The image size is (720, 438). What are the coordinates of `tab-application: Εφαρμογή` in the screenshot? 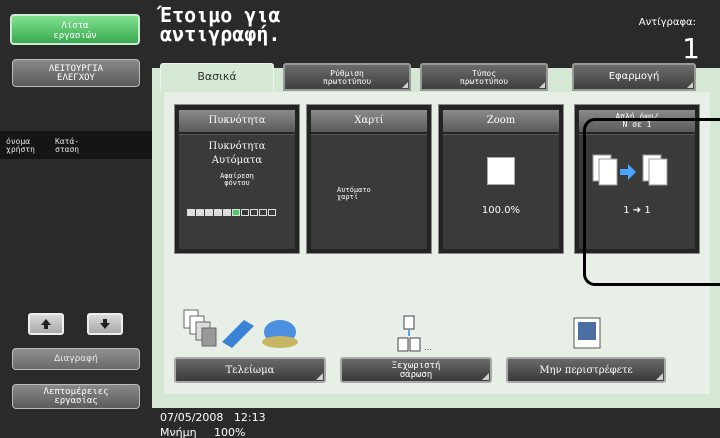 It's located at (634, 77).